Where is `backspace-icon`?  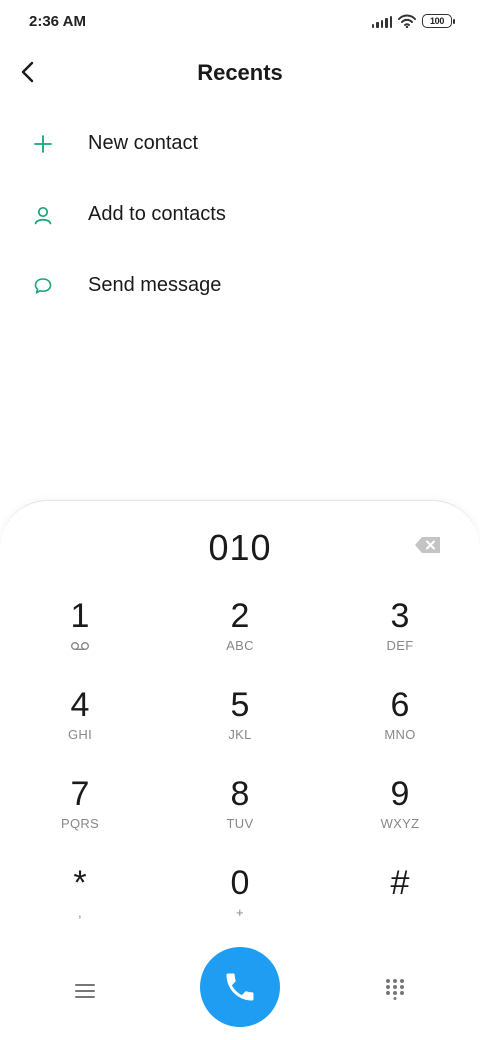 backspace-icon is located at coordinates (427, 545).